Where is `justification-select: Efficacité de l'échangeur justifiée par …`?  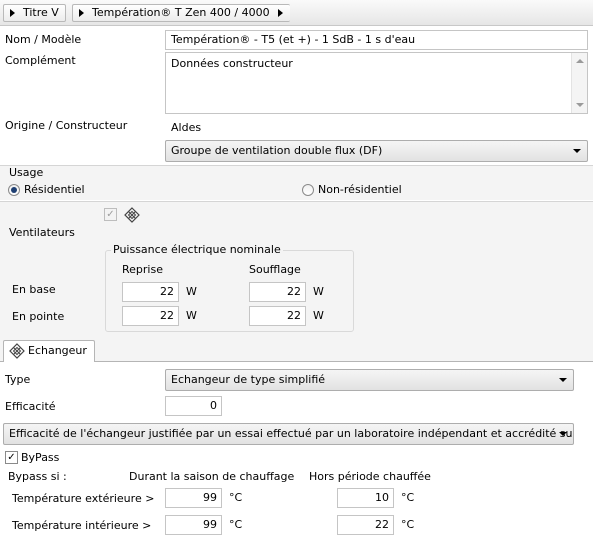 justification-select: Efficacité de l'échangeur justifiée par … is located at coordinates (288, 434).